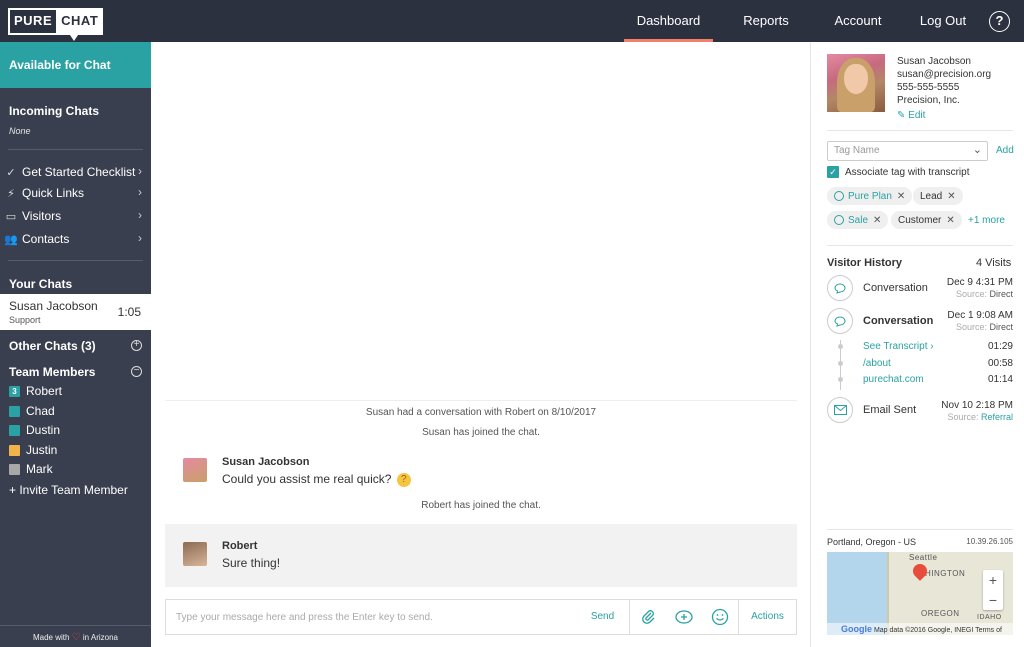 The height and width of the screenshot is (647, 1024). Describe the element at coordinates (75, 65) in the screenshot. I see `availability-status: Available for Chat` at that location.